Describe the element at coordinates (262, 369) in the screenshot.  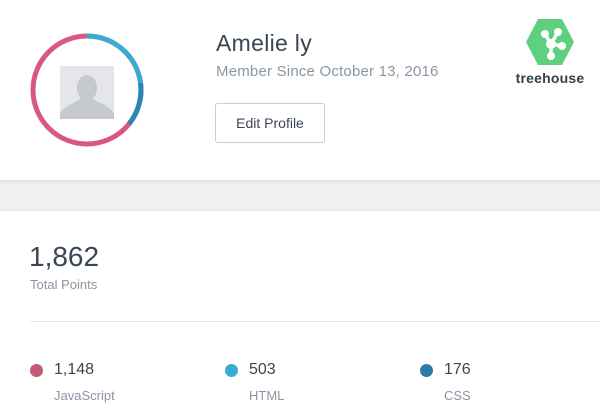
I see `topic-points: 503` at that location.